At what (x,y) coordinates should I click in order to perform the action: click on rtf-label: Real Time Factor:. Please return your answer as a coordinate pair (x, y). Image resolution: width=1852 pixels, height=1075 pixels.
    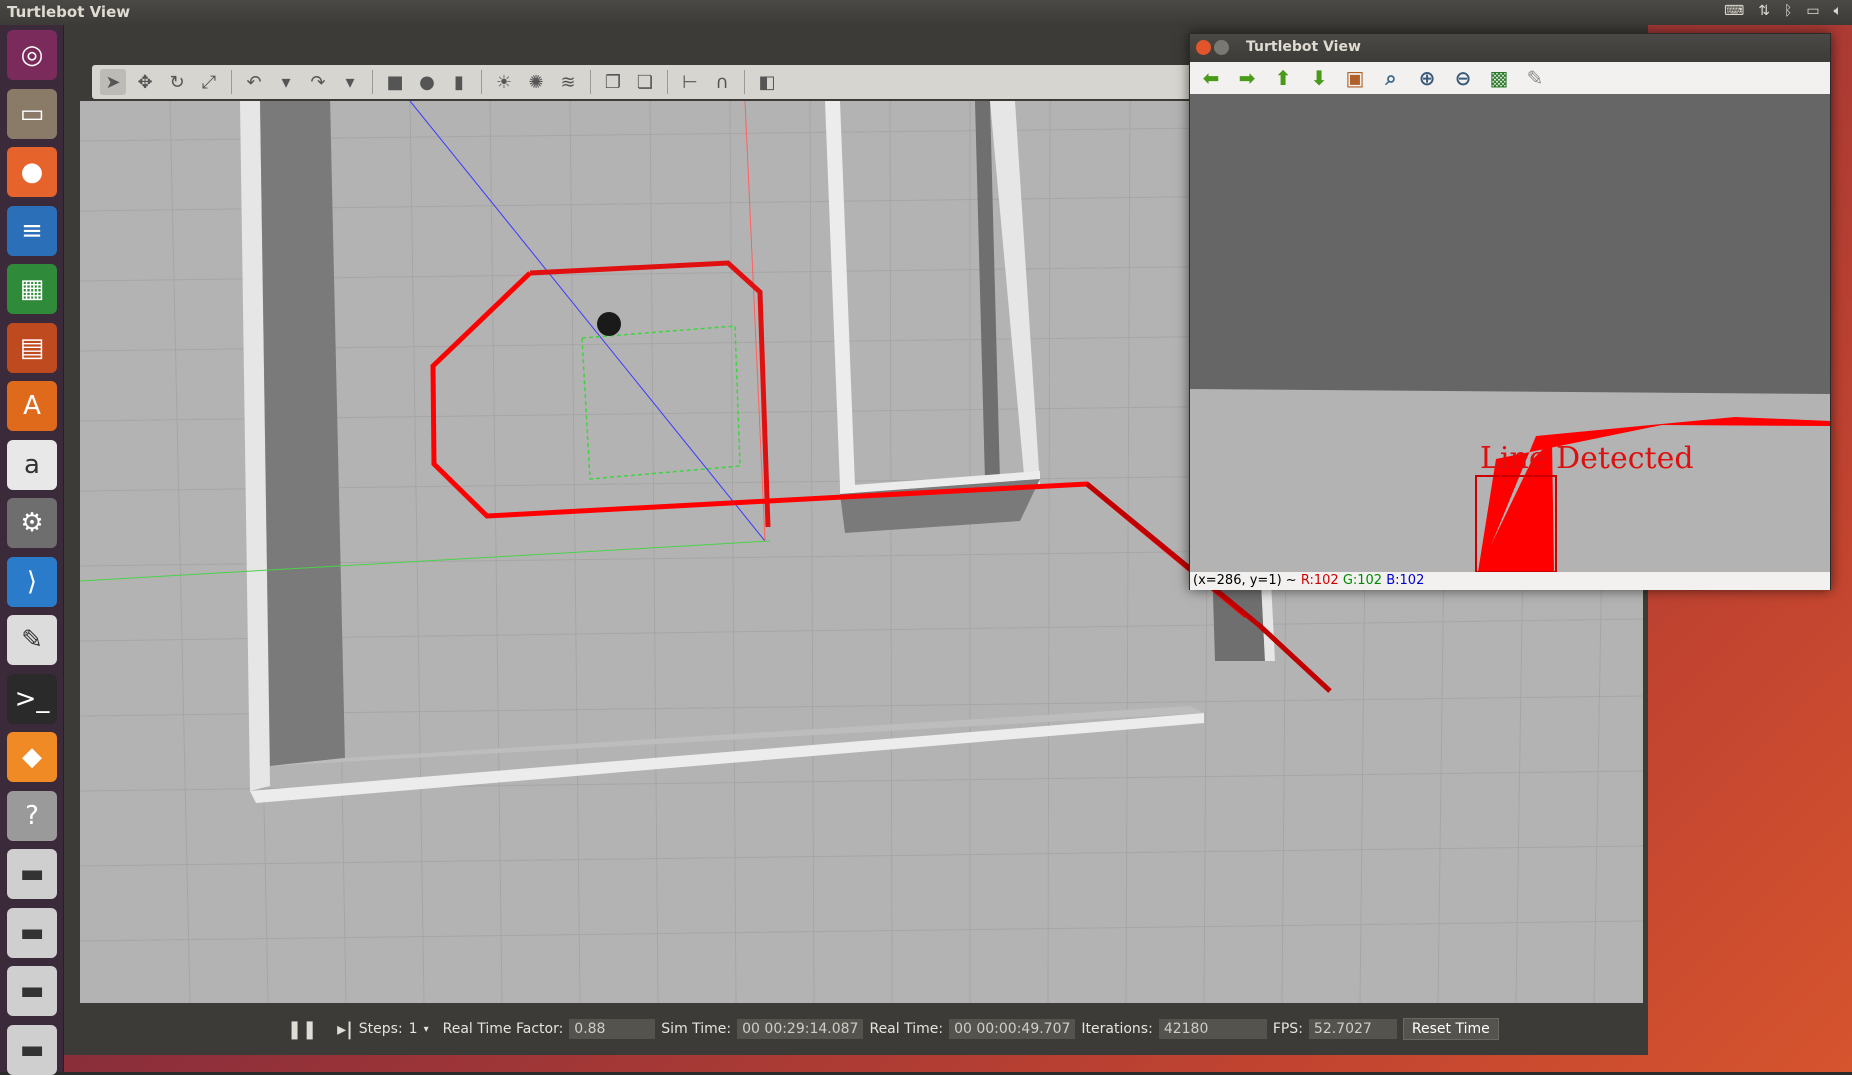
    Looking at the image, I should click on (503, 1029).